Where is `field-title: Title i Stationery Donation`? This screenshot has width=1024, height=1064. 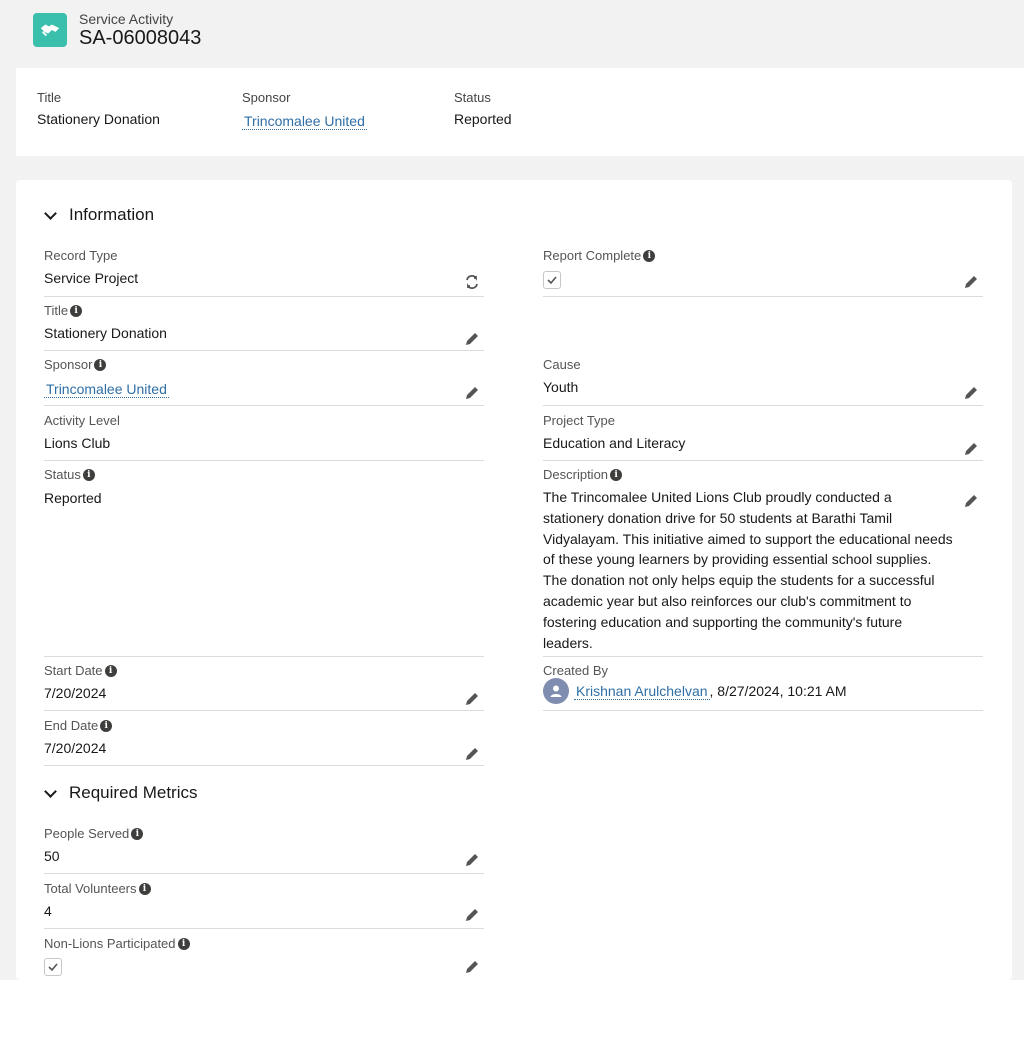 field-title: Title i Stationery Donation is located at coordinates (264, 327).